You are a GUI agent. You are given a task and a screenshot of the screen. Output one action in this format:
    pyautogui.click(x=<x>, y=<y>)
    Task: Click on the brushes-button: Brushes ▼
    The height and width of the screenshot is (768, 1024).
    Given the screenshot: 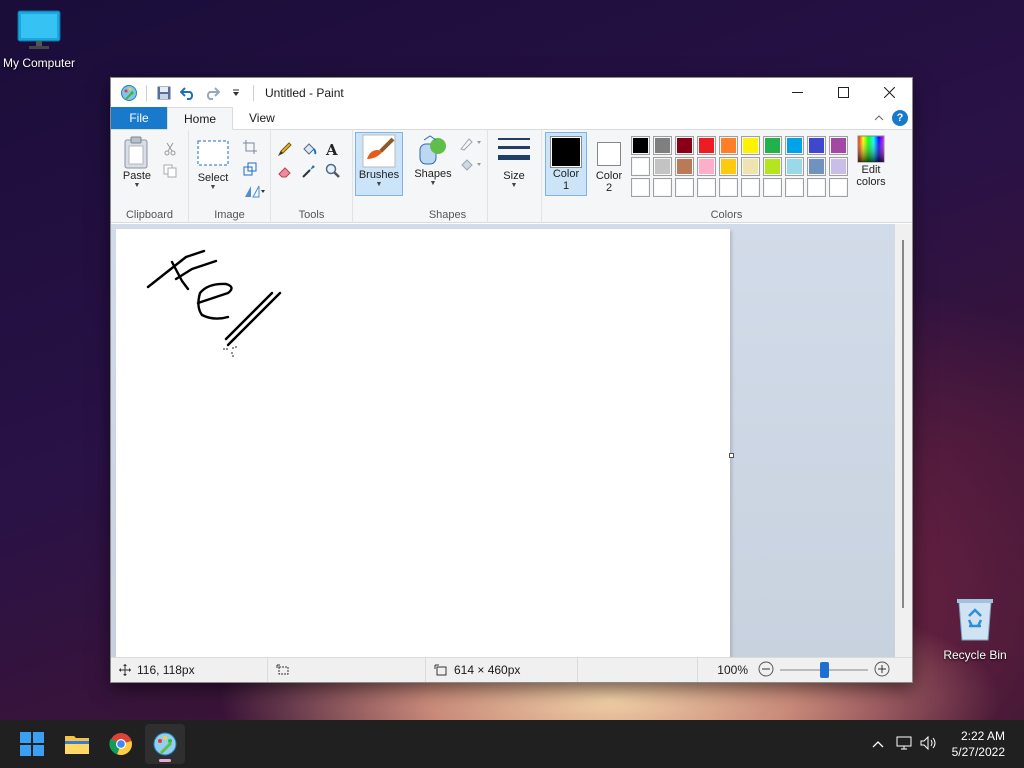 What is the action you would take?
    pyautogui.click(x=379, y=164)
    